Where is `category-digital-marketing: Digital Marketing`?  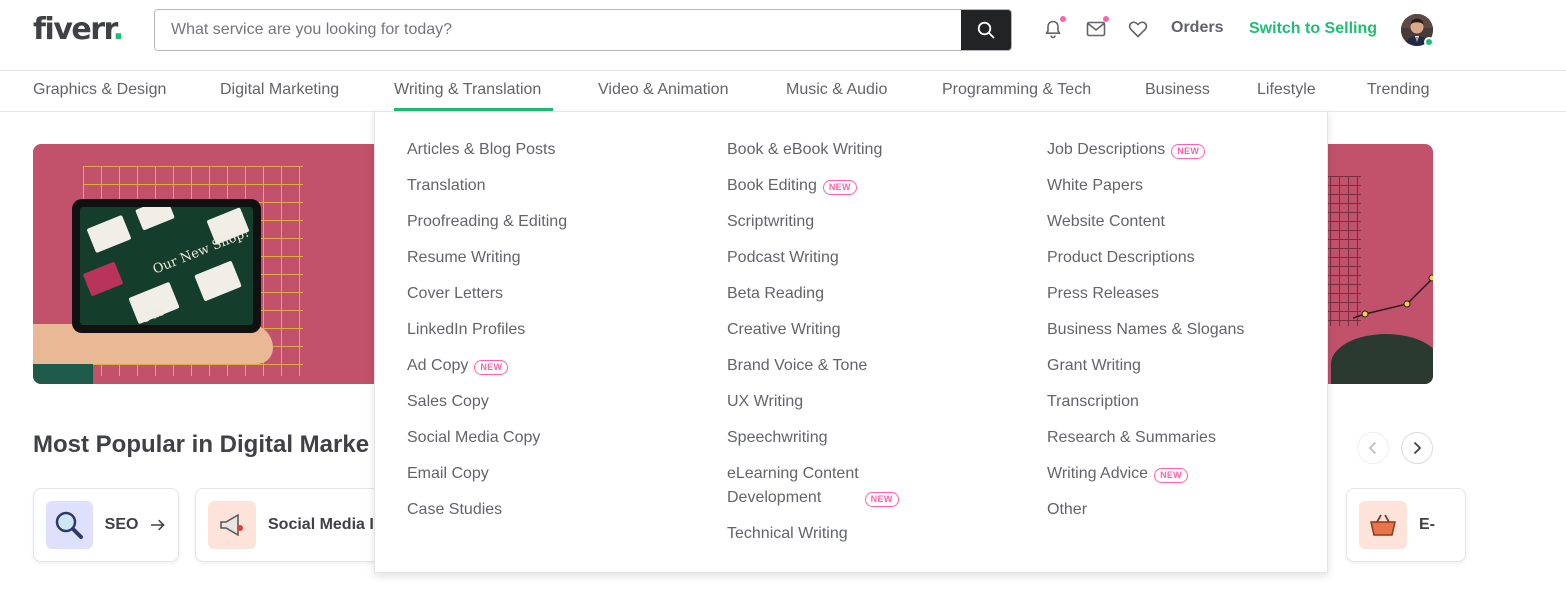
category-digital-marketing: Digital Marketing is located at coordinates (279, 90).